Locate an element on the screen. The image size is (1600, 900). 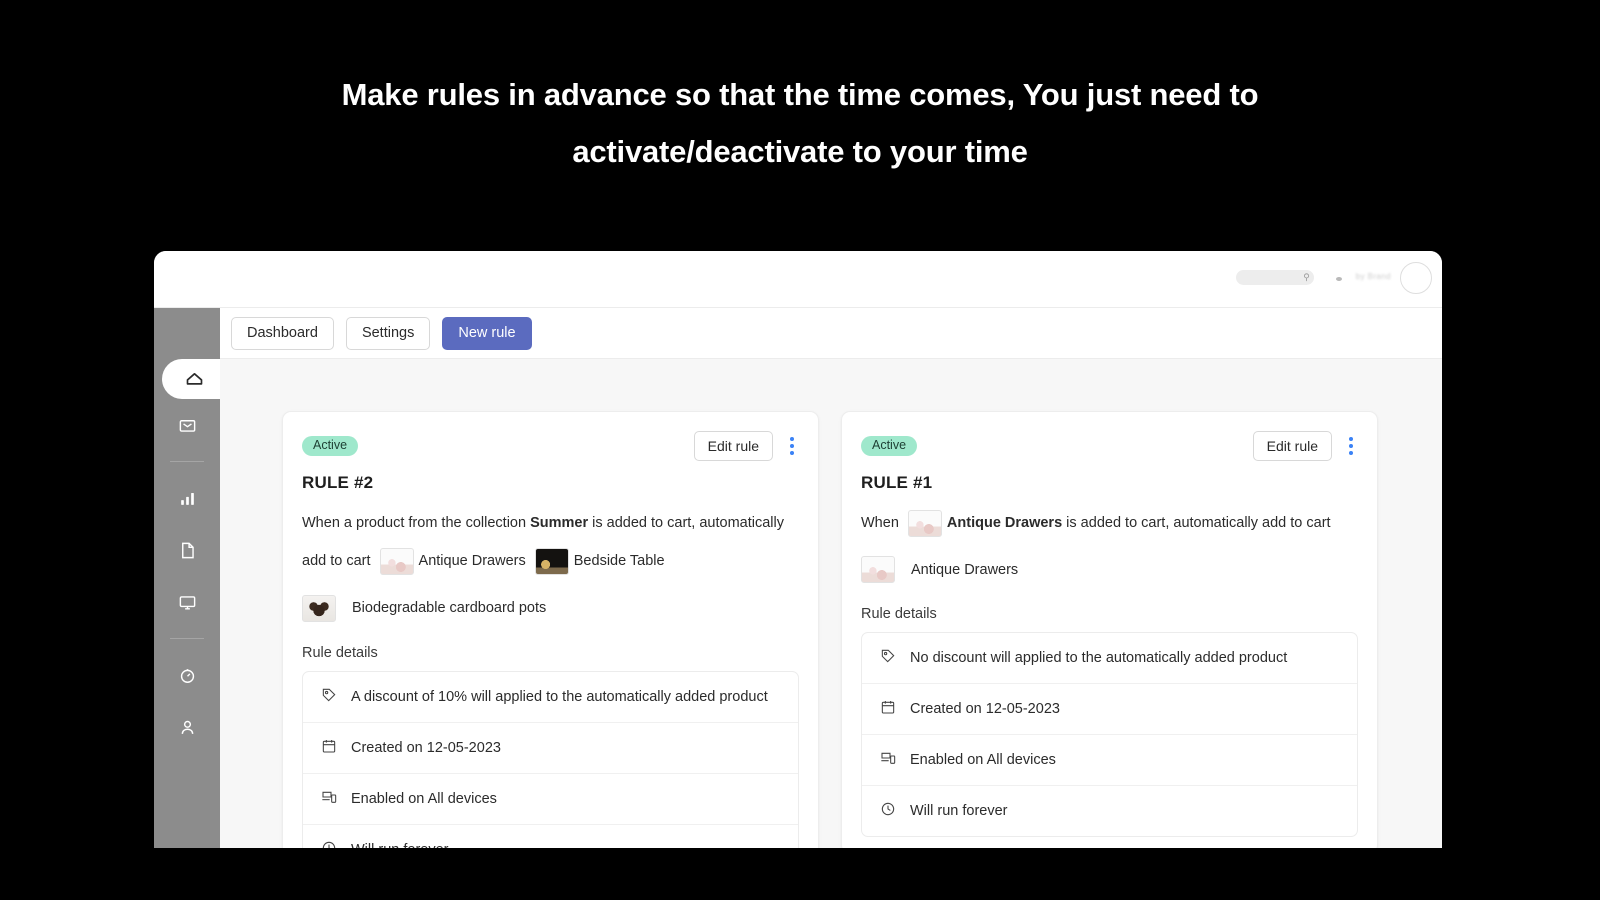
new-rule-button: New rule is located at coordinates (487, 333).